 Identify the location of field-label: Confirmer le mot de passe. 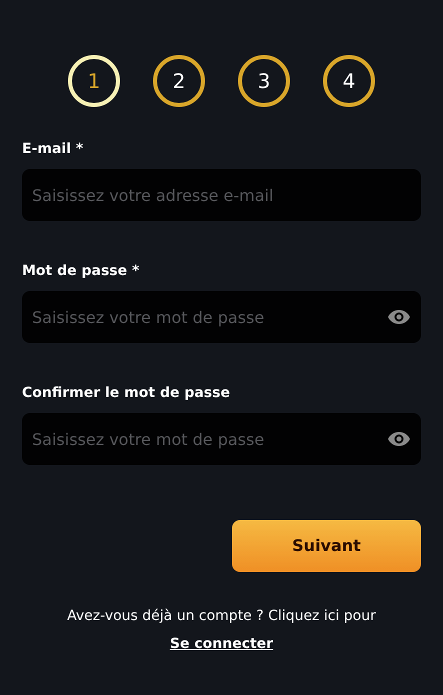
(126, 393).